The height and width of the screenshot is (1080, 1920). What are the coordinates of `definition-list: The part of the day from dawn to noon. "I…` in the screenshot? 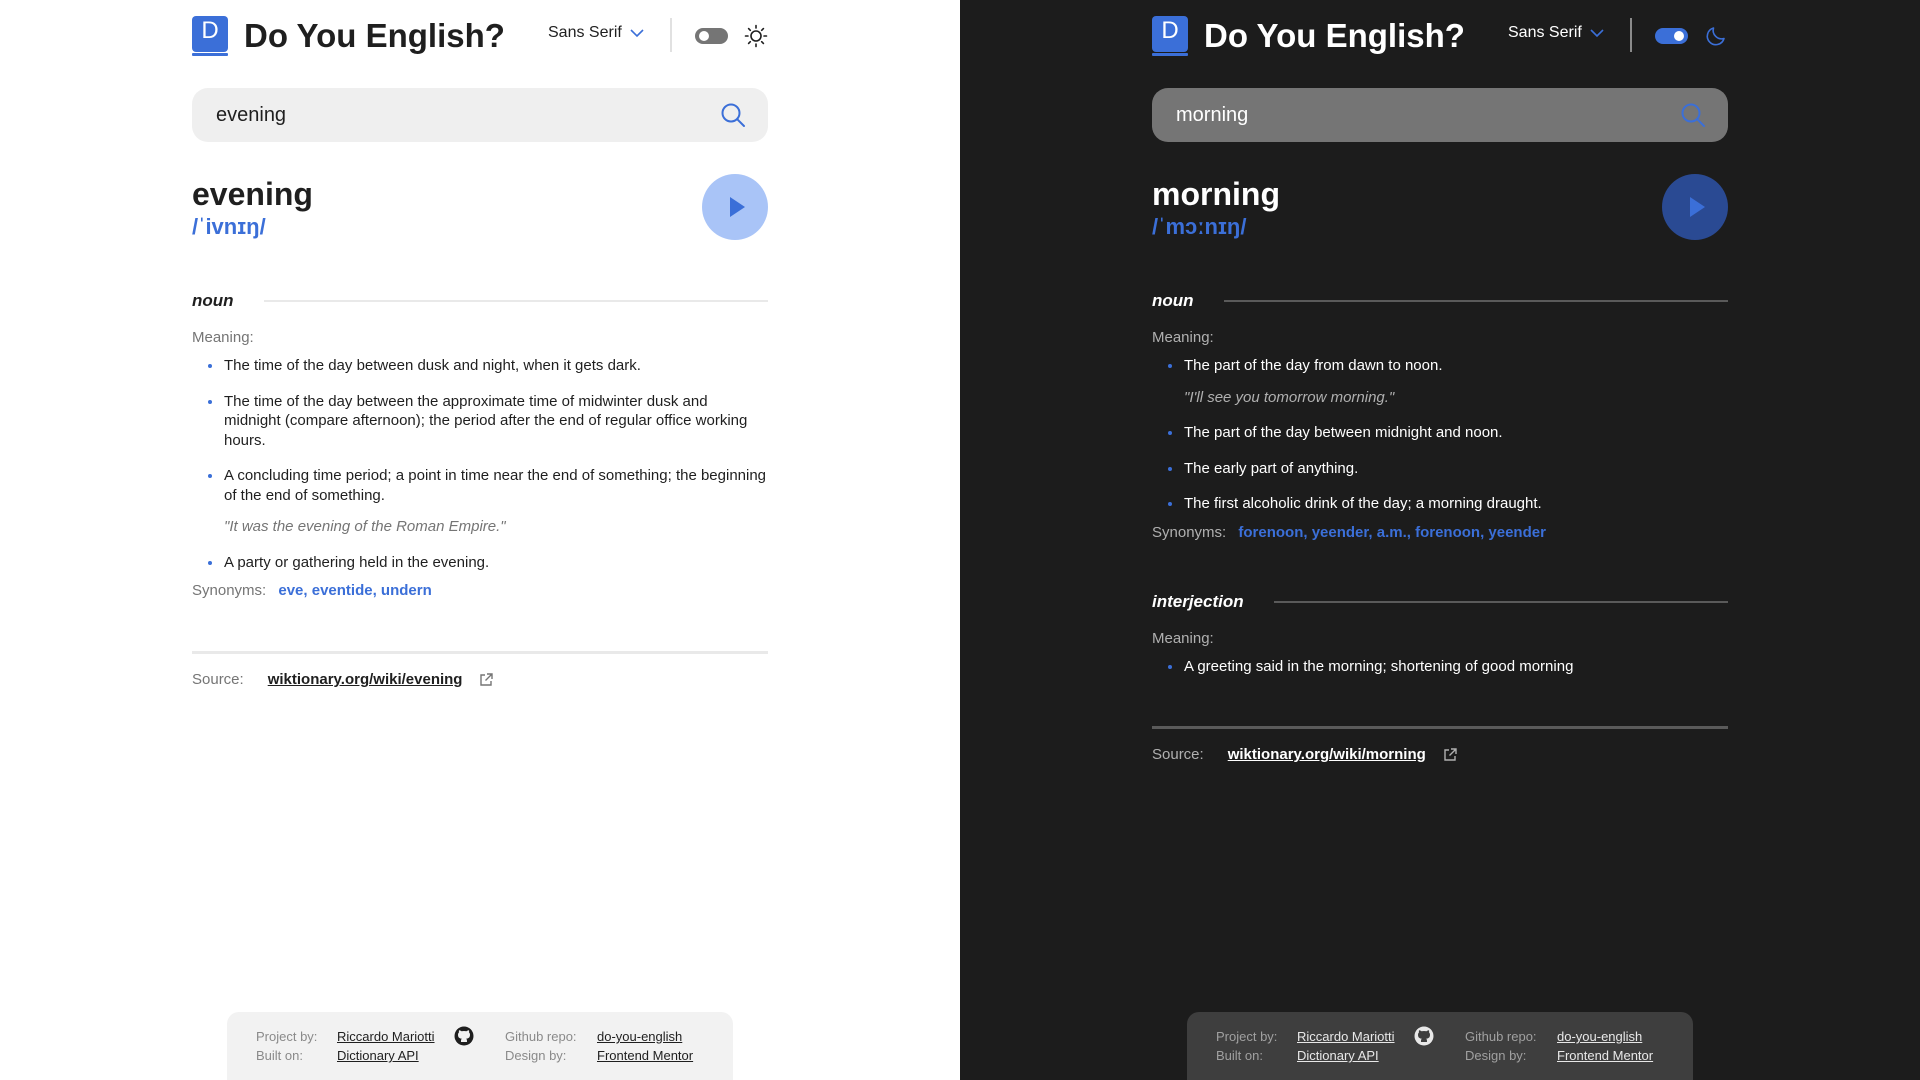 It's located at (1440, 443).